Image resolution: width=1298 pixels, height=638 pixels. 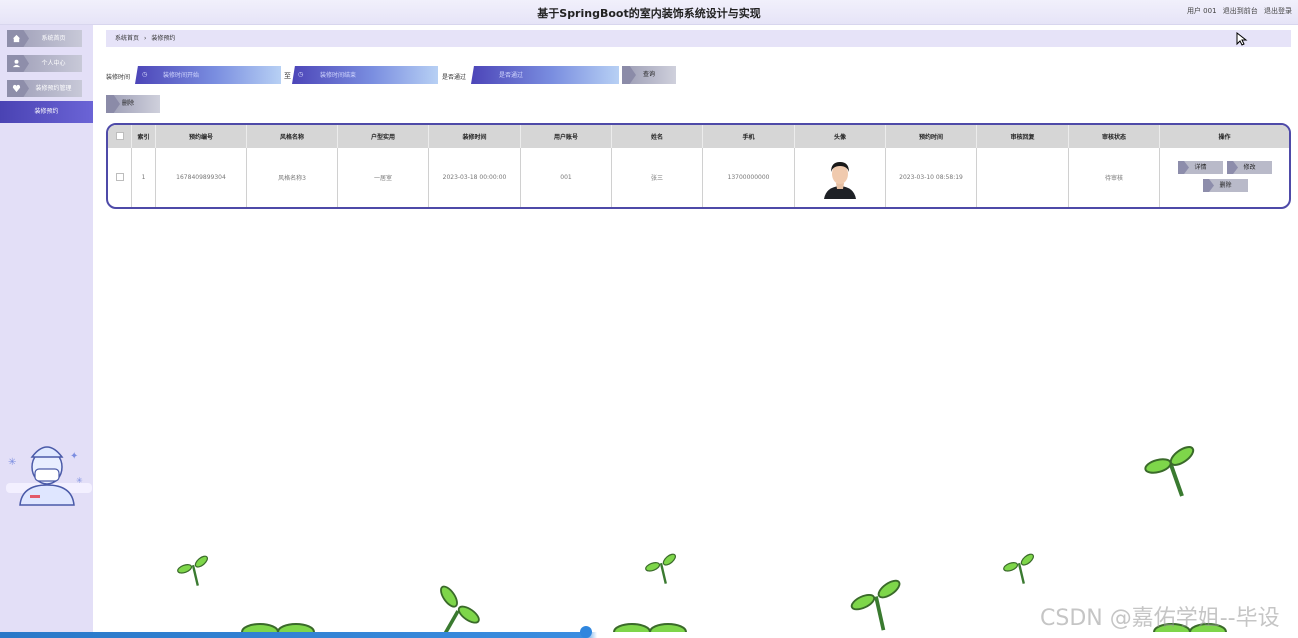 What do you see at coordinates (18, 38) in the screenshot?
I see `home-icon` at bounding box center [18, 38].